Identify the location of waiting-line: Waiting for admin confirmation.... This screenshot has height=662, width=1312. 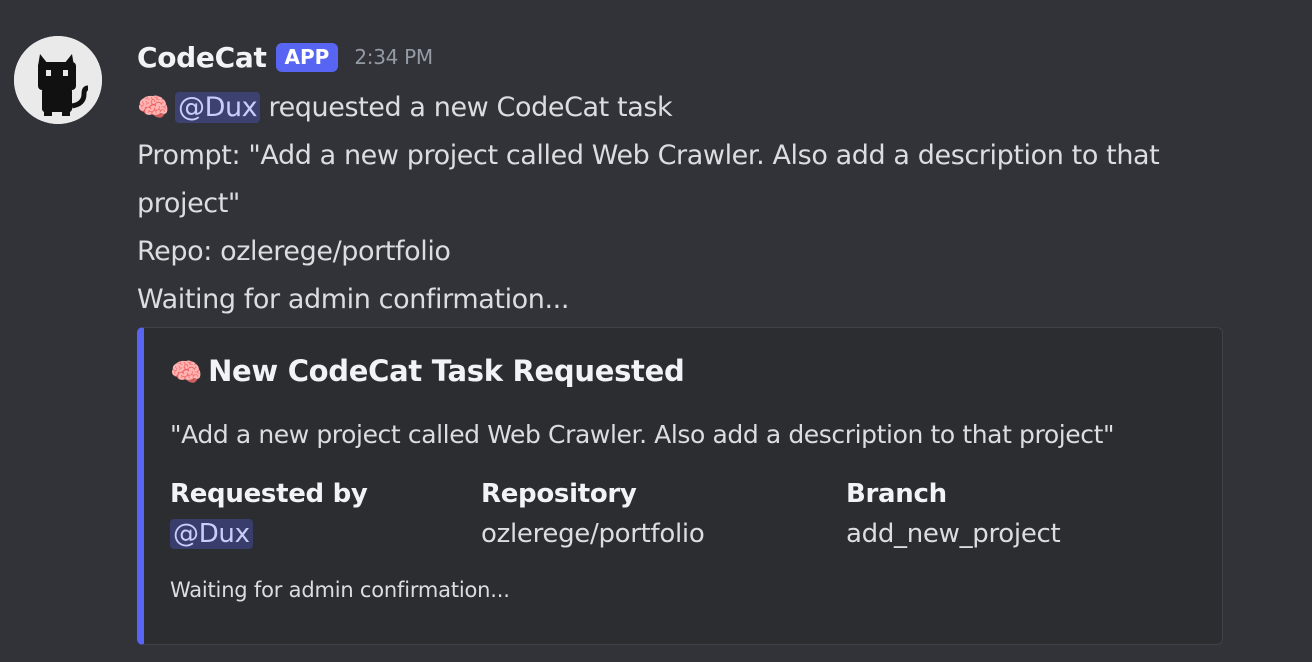
(353, 299).